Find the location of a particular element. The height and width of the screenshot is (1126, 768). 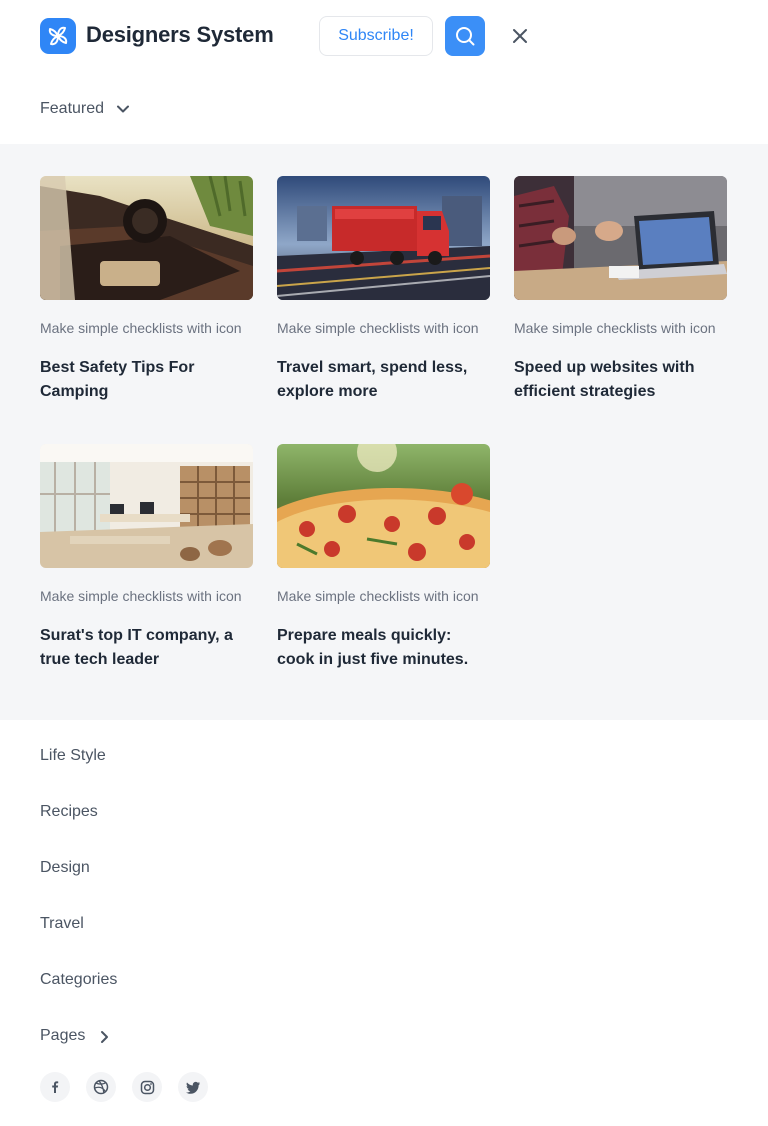

dribbble-icon is located at coordinates (101, 1087).